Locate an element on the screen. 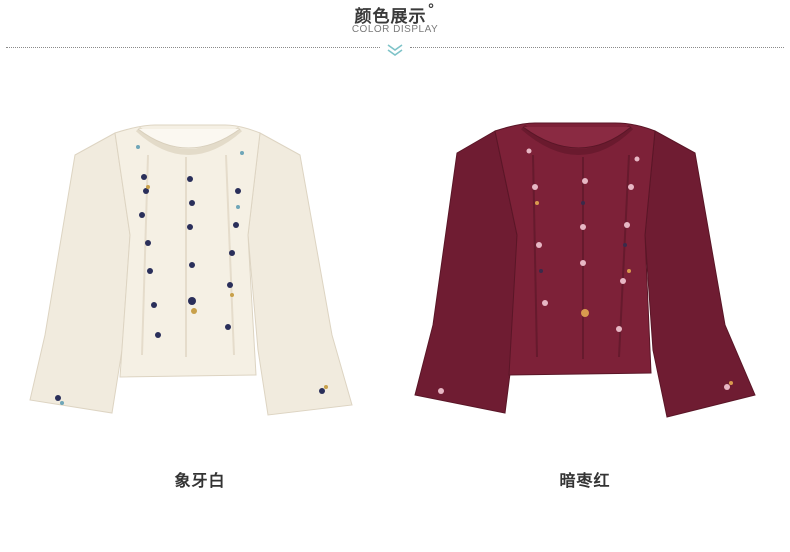  section-subtitle: COLOR DISPLAY is located at coordinates (395, 29).